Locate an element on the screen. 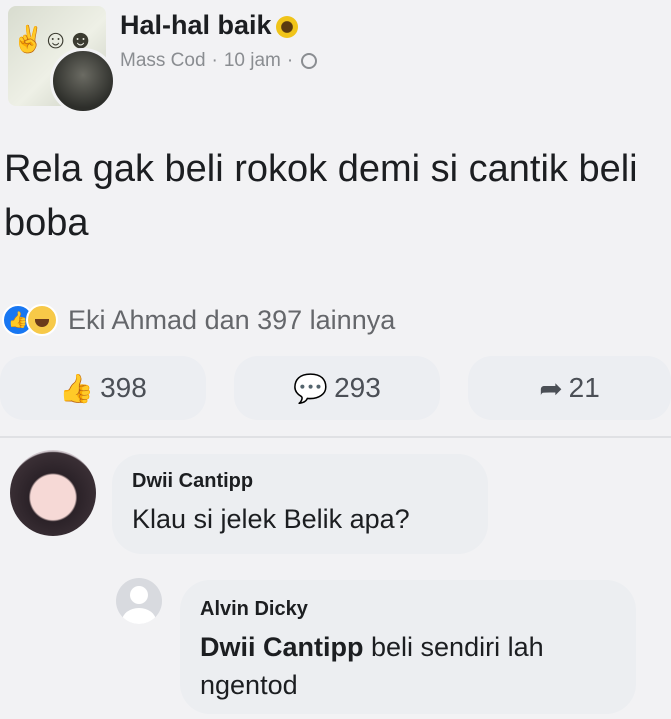  reactions-summary: 👍 Eki Ahmad dan 397 lainnya is located at coordinates (198, 320).